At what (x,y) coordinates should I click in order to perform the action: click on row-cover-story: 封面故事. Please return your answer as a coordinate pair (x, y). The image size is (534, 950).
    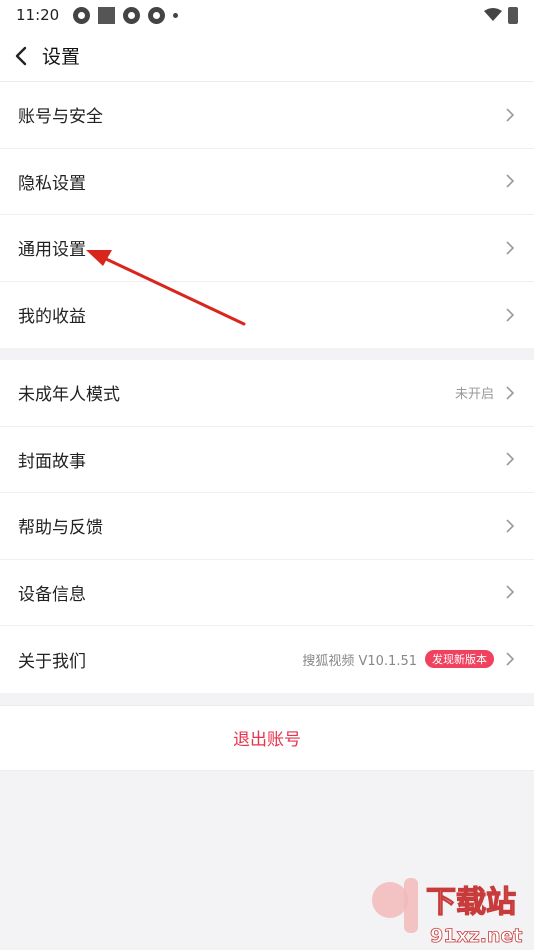
    Looking at the image, I should click on (267, 460).